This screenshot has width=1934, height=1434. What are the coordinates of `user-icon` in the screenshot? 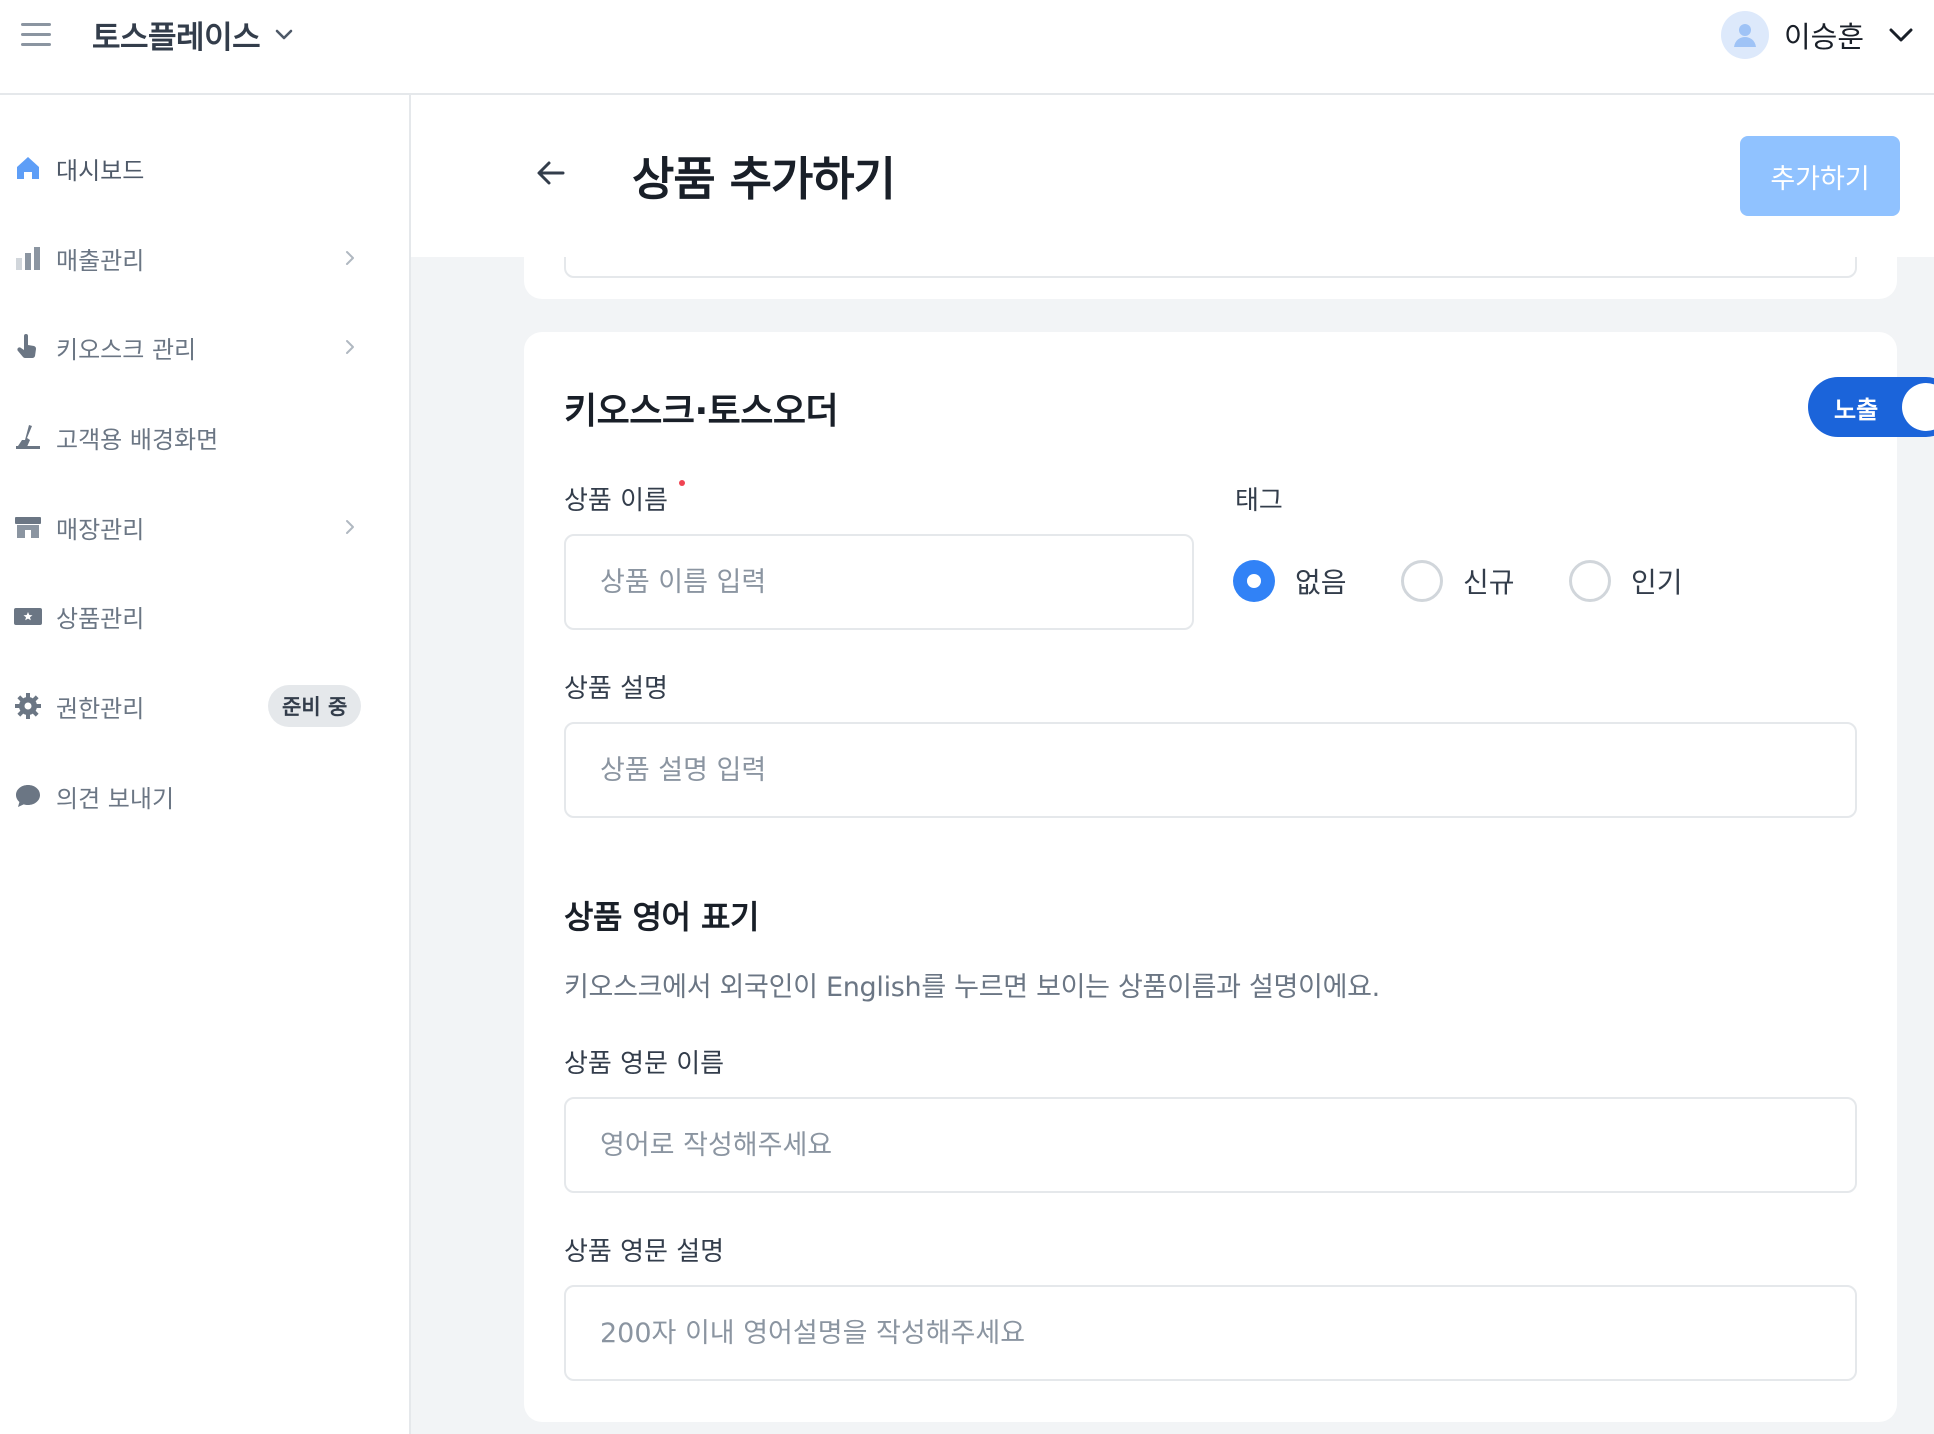 It's located at (1744, 35).